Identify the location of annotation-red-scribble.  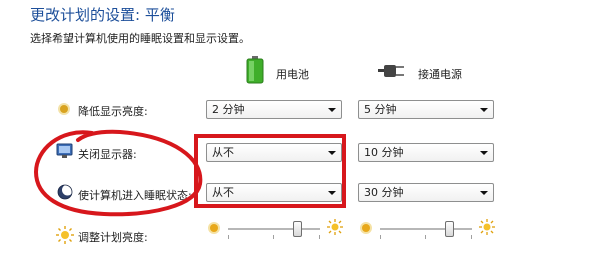
(118, 173).